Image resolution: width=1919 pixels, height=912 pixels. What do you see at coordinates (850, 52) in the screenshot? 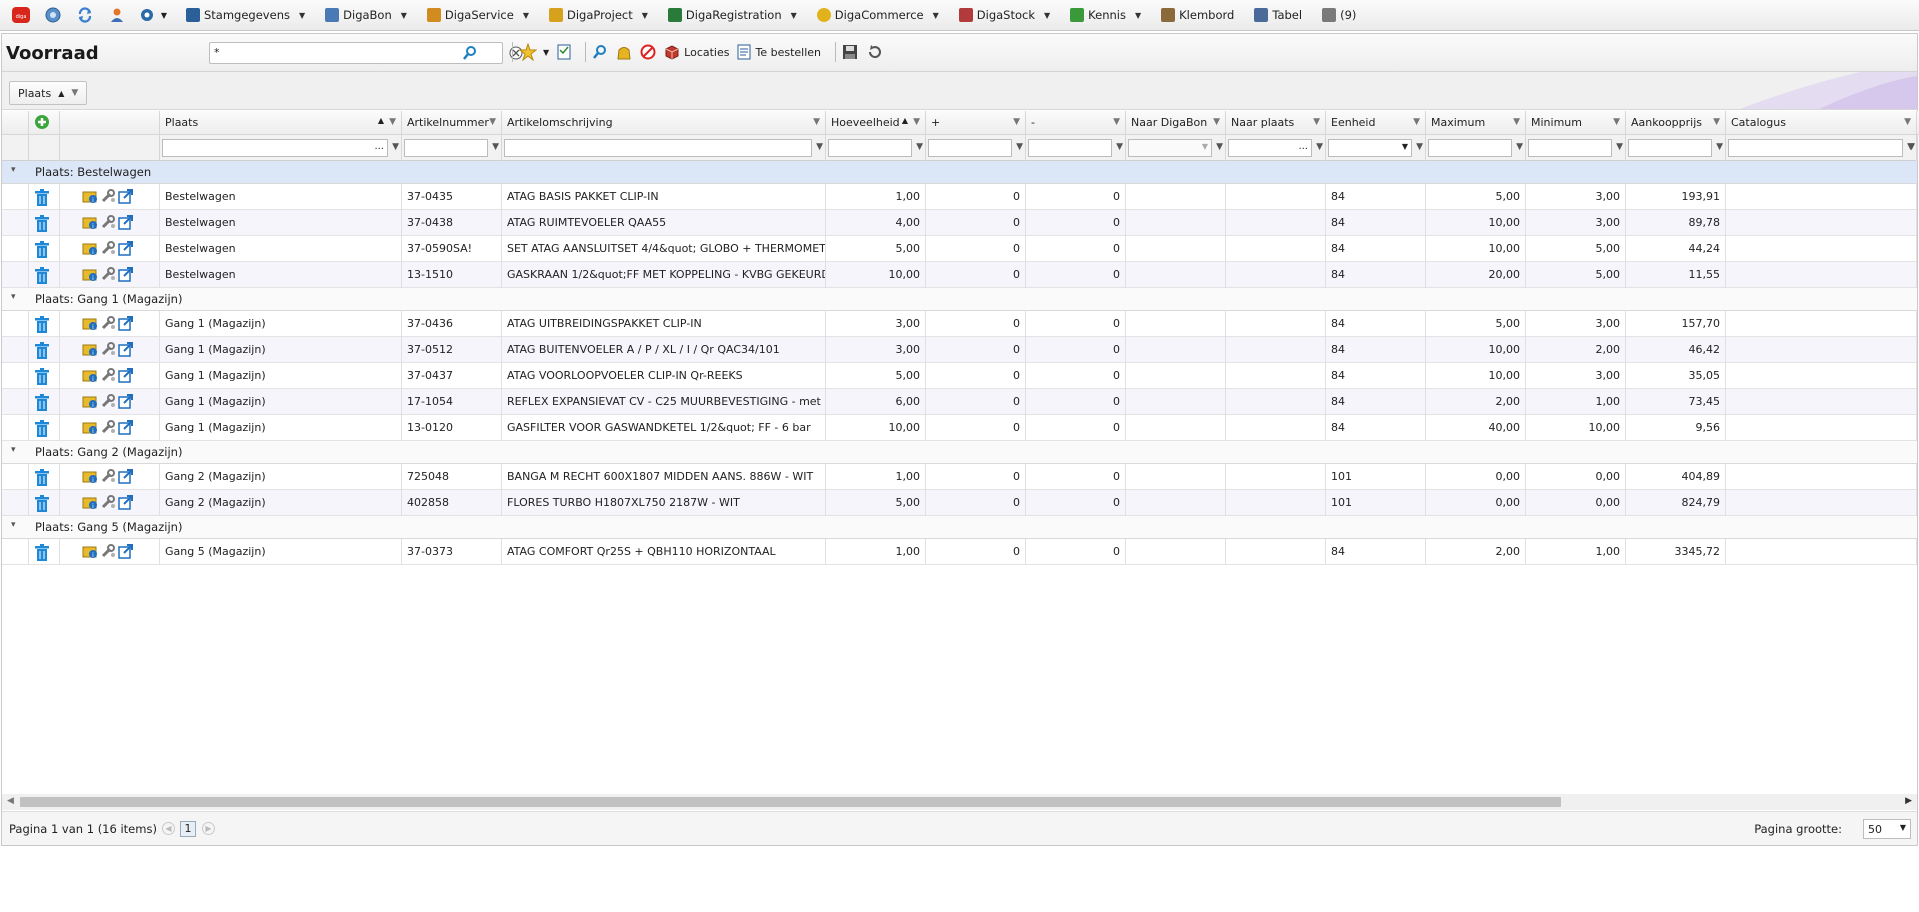
I see `save-icon` at bounding box center [850, 52].